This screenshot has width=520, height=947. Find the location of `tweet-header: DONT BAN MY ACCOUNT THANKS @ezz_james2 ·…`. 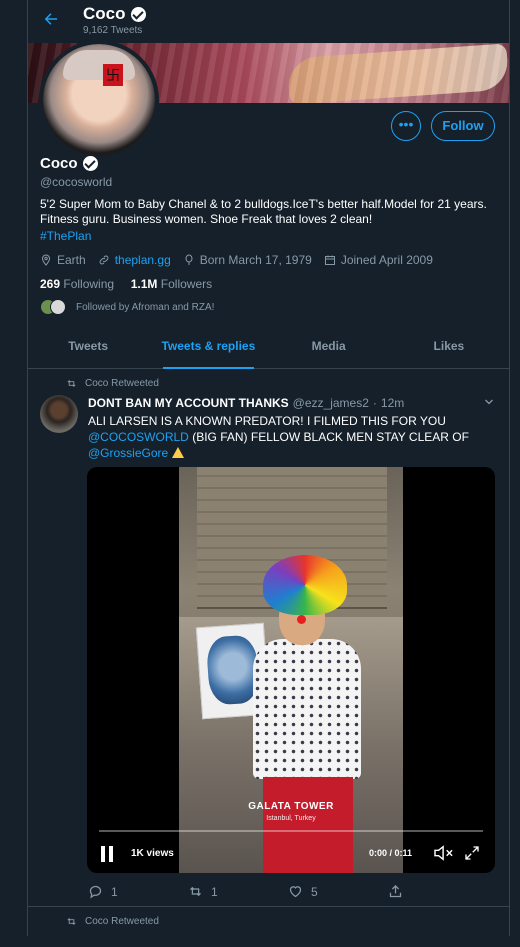

tweet-header: DONT BAN MY ACCOUNT THANKS @ezz_james2 ·… is located at coordinates (246, 403).